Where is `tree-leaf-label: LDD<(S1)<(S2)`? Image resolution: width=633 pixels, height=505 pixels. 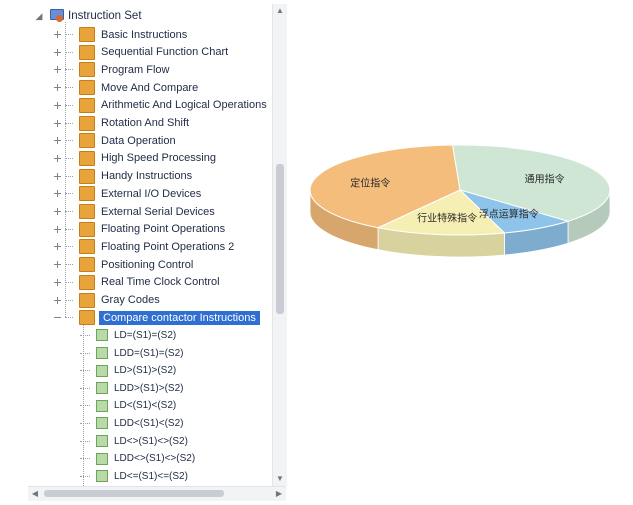 tree-leaf-label: LDD<(S1)<(S2) is located at coordinates (149, 423).